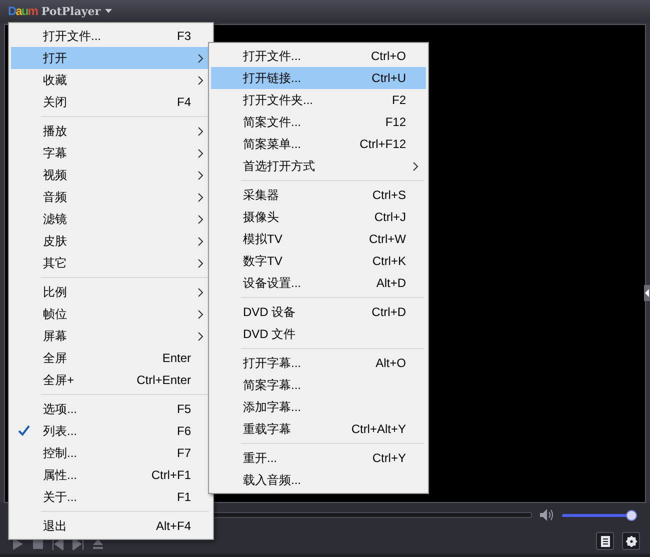 This screenshot has height=557, width=650. I want to click on menu-item: 首选打开方式, so click(318, 166).